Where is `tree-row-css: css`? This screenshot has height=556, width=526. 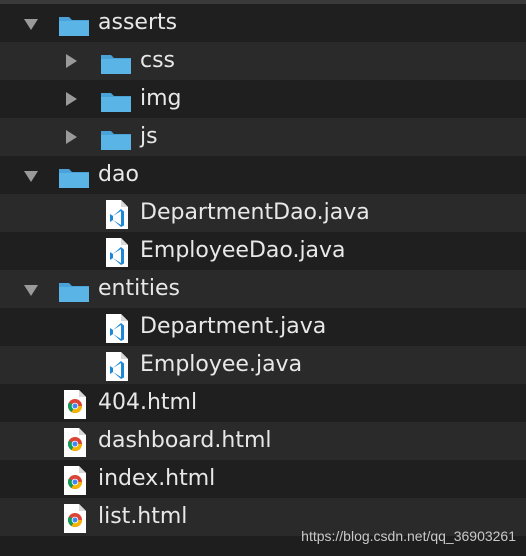 tree-row-css: css is located at coordinates (263, 61).